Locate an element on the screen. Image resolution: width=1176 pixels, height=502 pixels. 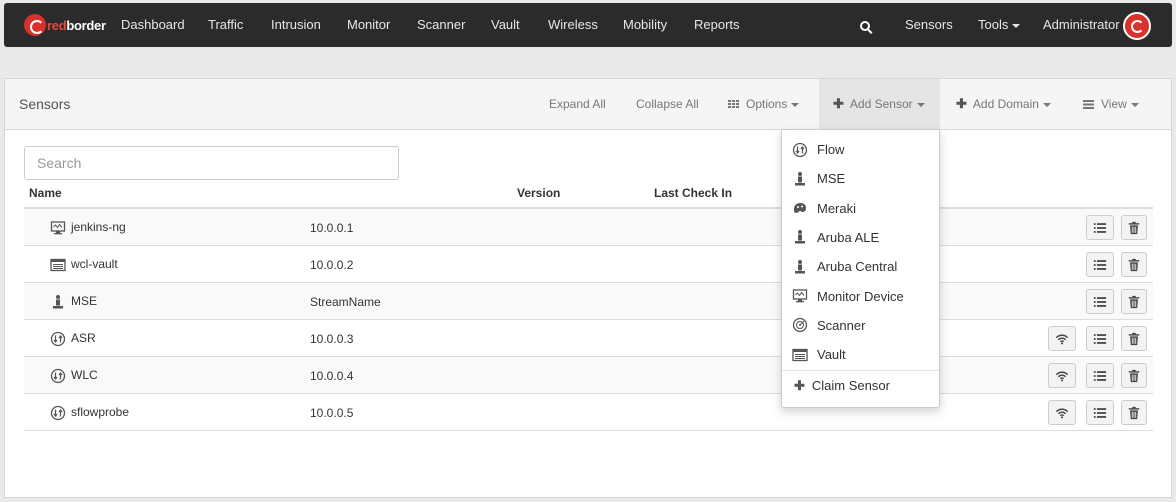
vault-icon is located at coordinates (804, 355).